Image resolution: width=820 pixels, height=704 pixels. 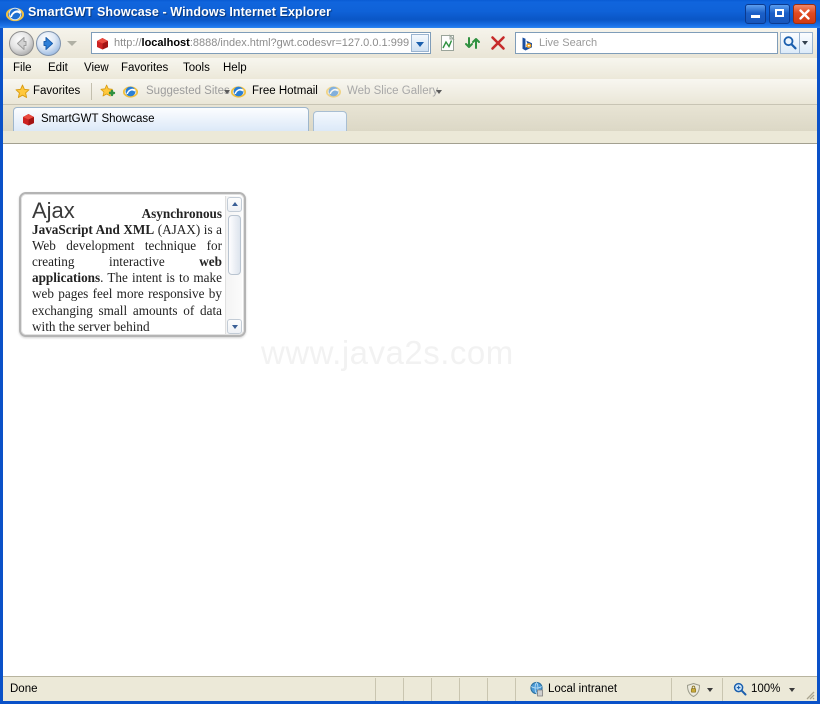 I want to click on favorites-star-icon, so click(x=22, y=93).